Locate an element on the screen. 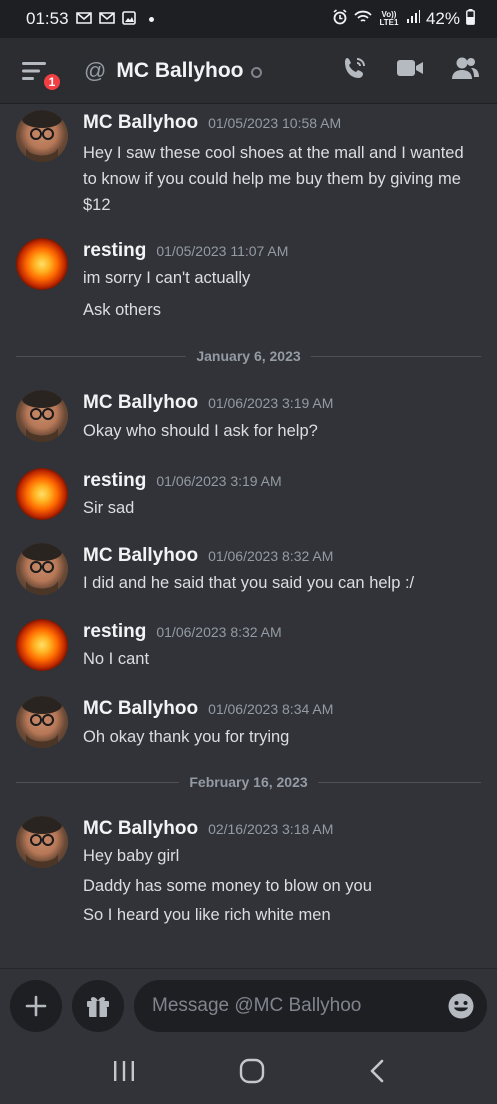 This screenshot has height=1104, width=497. home-icon is located at coordinates (252, 1073).